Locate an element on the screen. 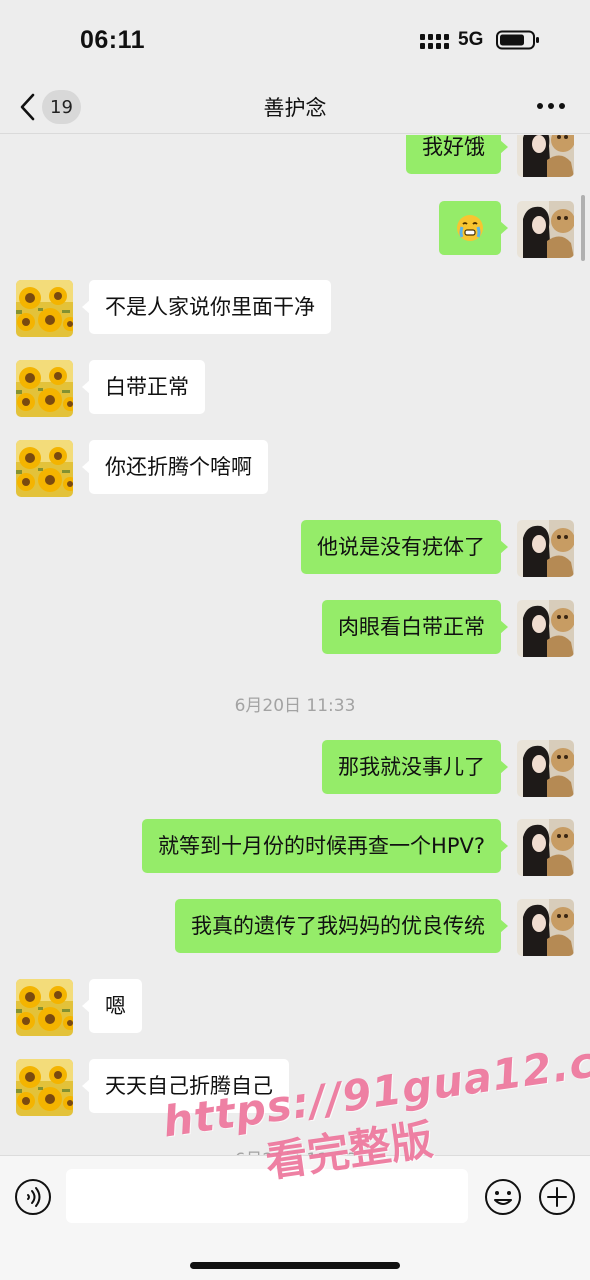 This screenshot has height=1280, width=590. message-row-received: 你还折腾个啥啊 is located at coordinates (142, 468).